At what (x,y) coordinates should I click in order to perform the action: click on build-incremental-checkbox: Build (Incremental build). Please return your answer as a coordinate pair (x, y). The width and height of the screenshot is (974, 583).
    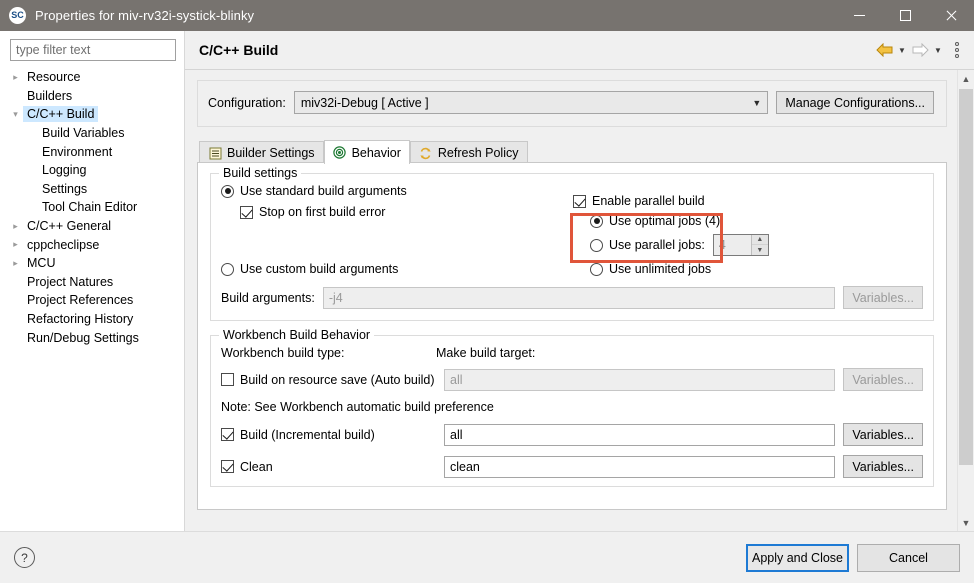
    Looking at the image, I should click on (328, 435).